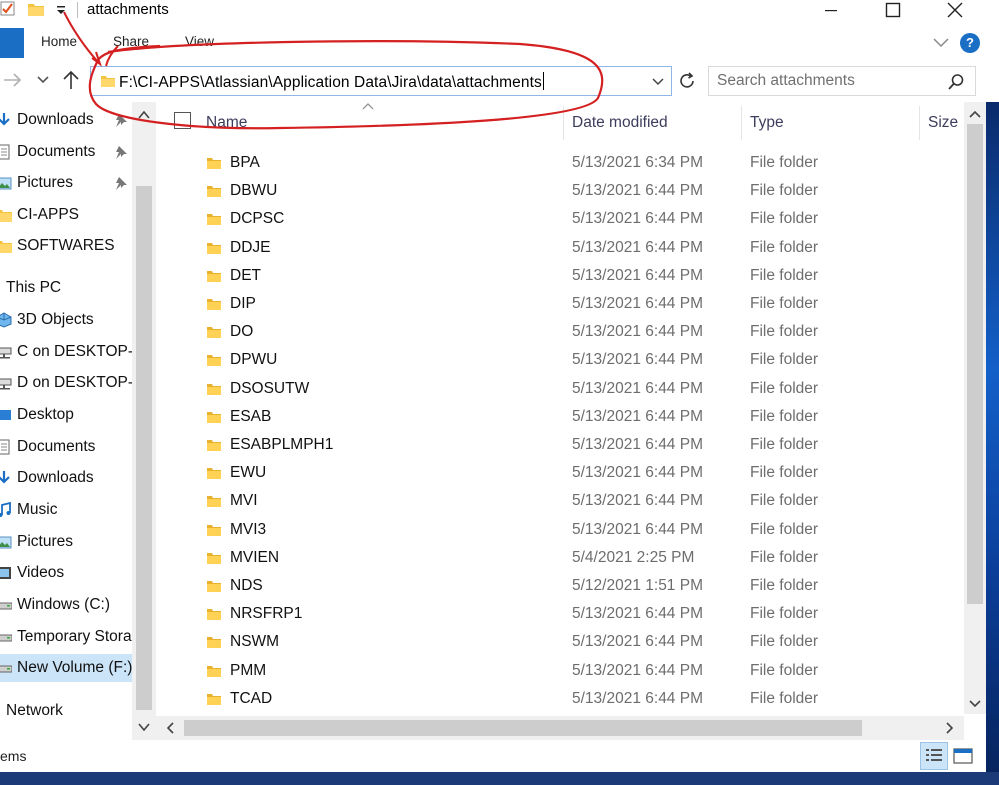 The height and width of the screenshot is (785, 999). I want to click on large-icons-view-icon, so click(963, 756).